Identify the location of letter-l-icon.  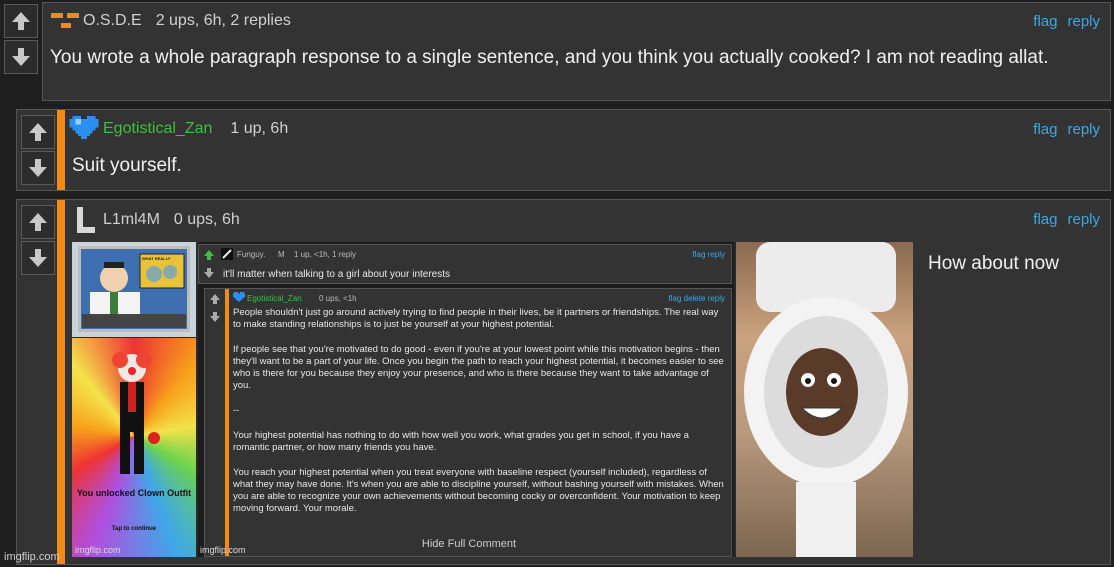
(86, 220).